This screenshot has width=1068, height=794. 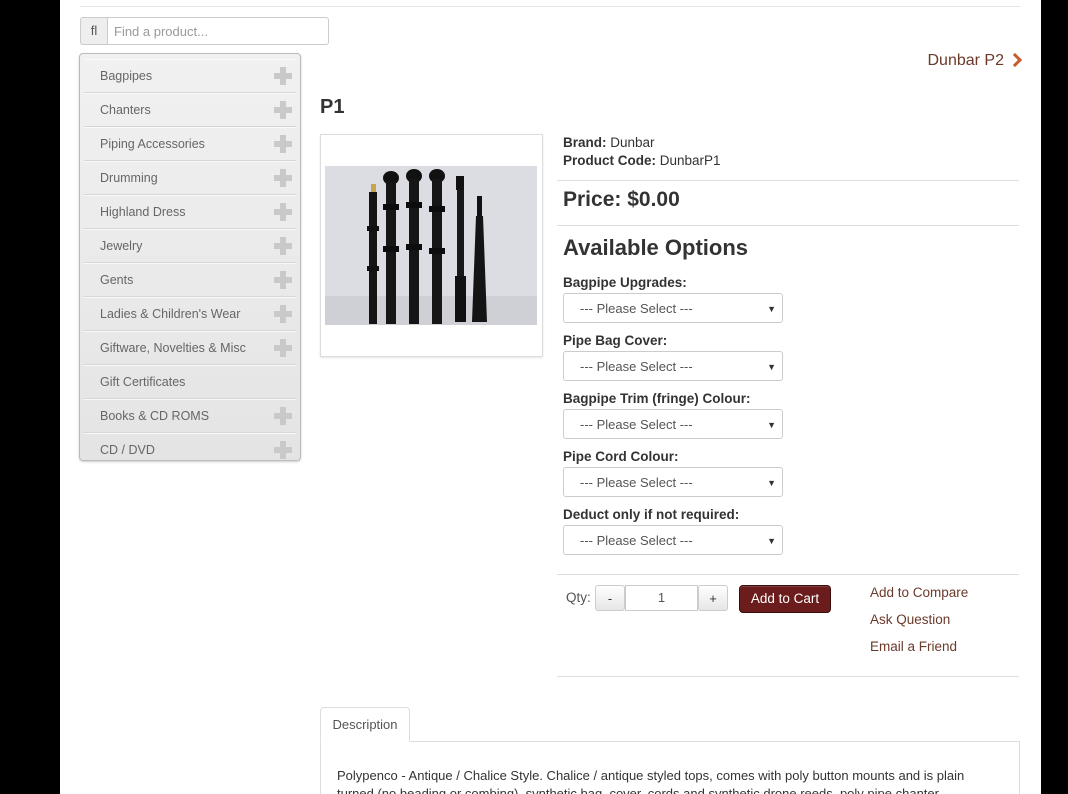 I want to click on price: Price: $0.00, so click(x=621, y=200).